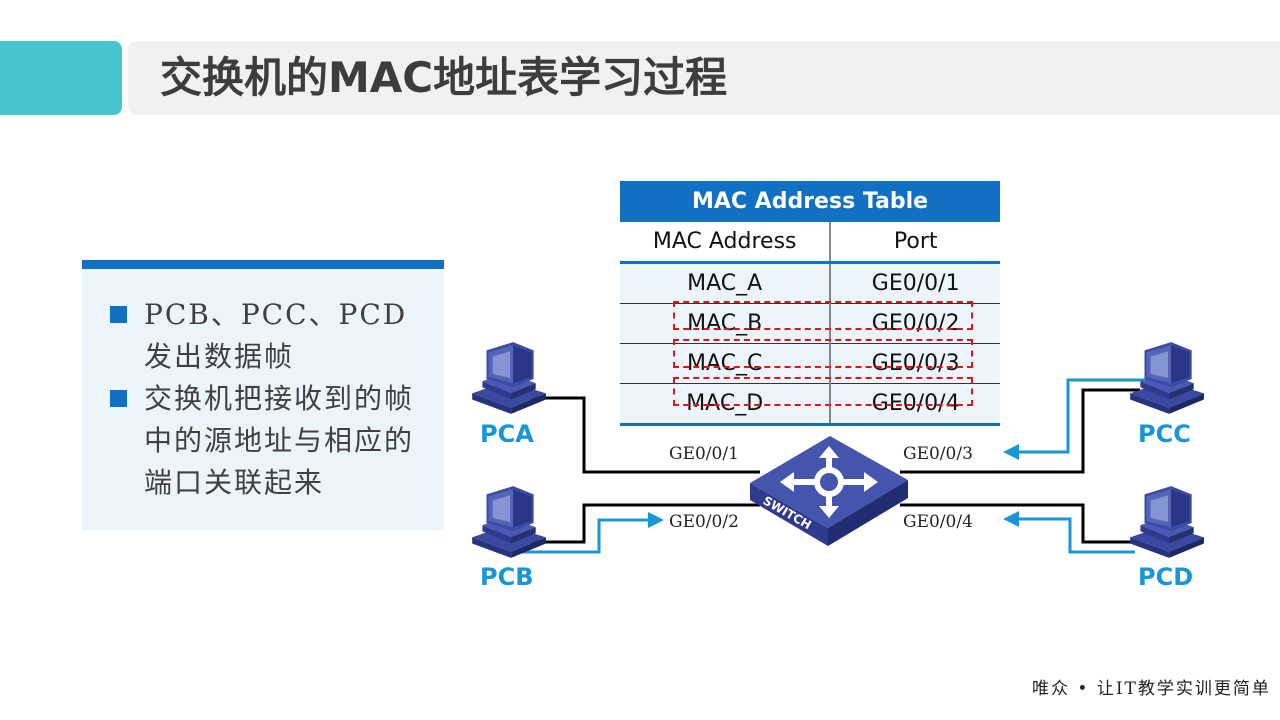 Image resolution: width=1280 pixels, height=720 pixels. Describe the element at coordinates (507, 577) in the screenshot. I see `host-label-pcb: PCB` at that location.